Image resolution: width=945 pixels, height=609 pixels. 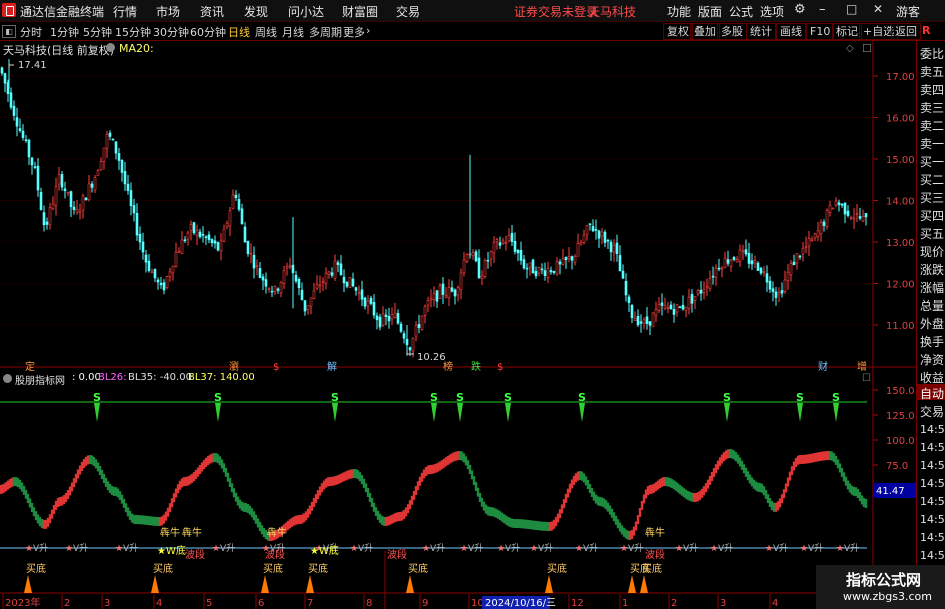 What do you see at coordinates (168, 11) in the screenshot?
I see `menu-shichang: 市场` at bounding box center [168, 11].